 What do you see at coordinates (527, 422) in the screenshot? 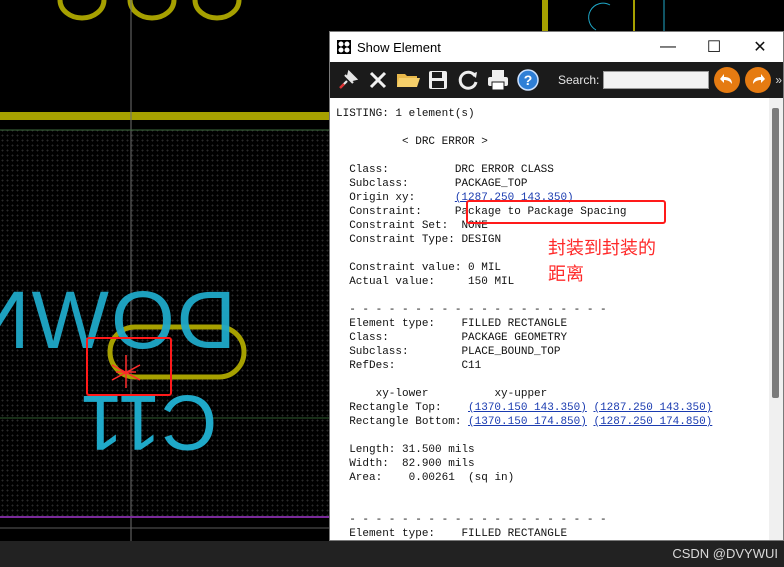
I see `rect-bottom-lower-link: (1370.150 174.850)` at bounding box center [527, 422].